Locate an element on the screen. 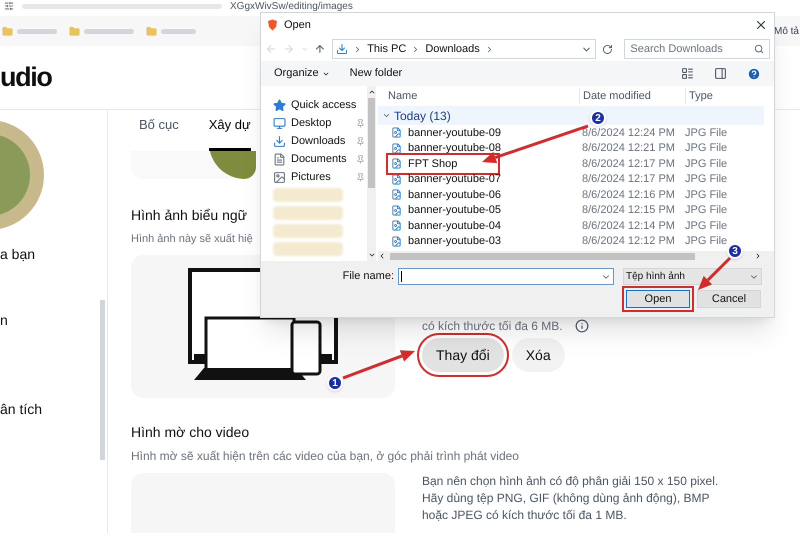  studio-logo-text: udio is located at coordinates (26, 77).